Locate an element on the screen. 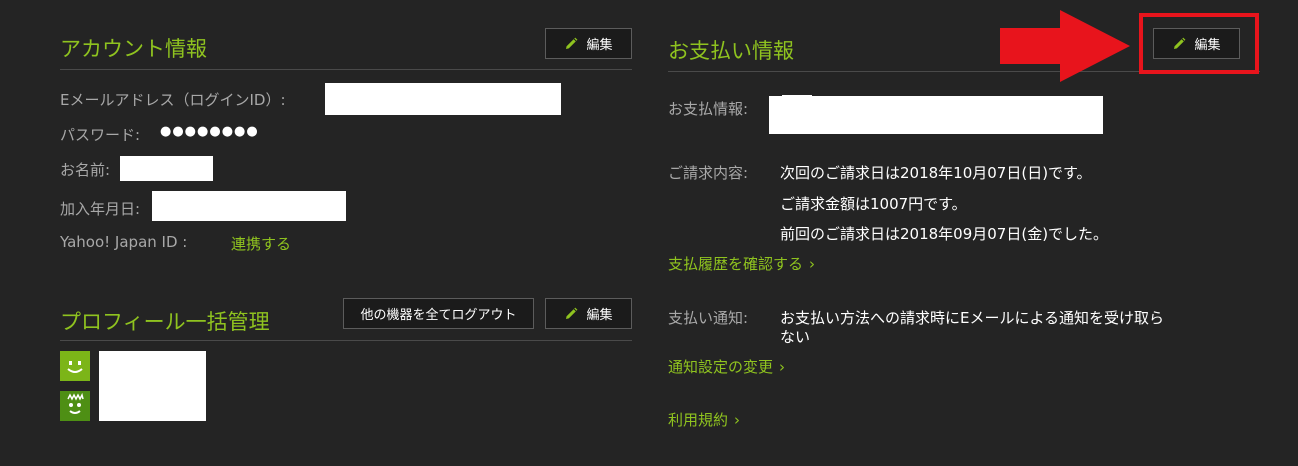  terms-label: 利用規約 is located at coordinates (698, 420).